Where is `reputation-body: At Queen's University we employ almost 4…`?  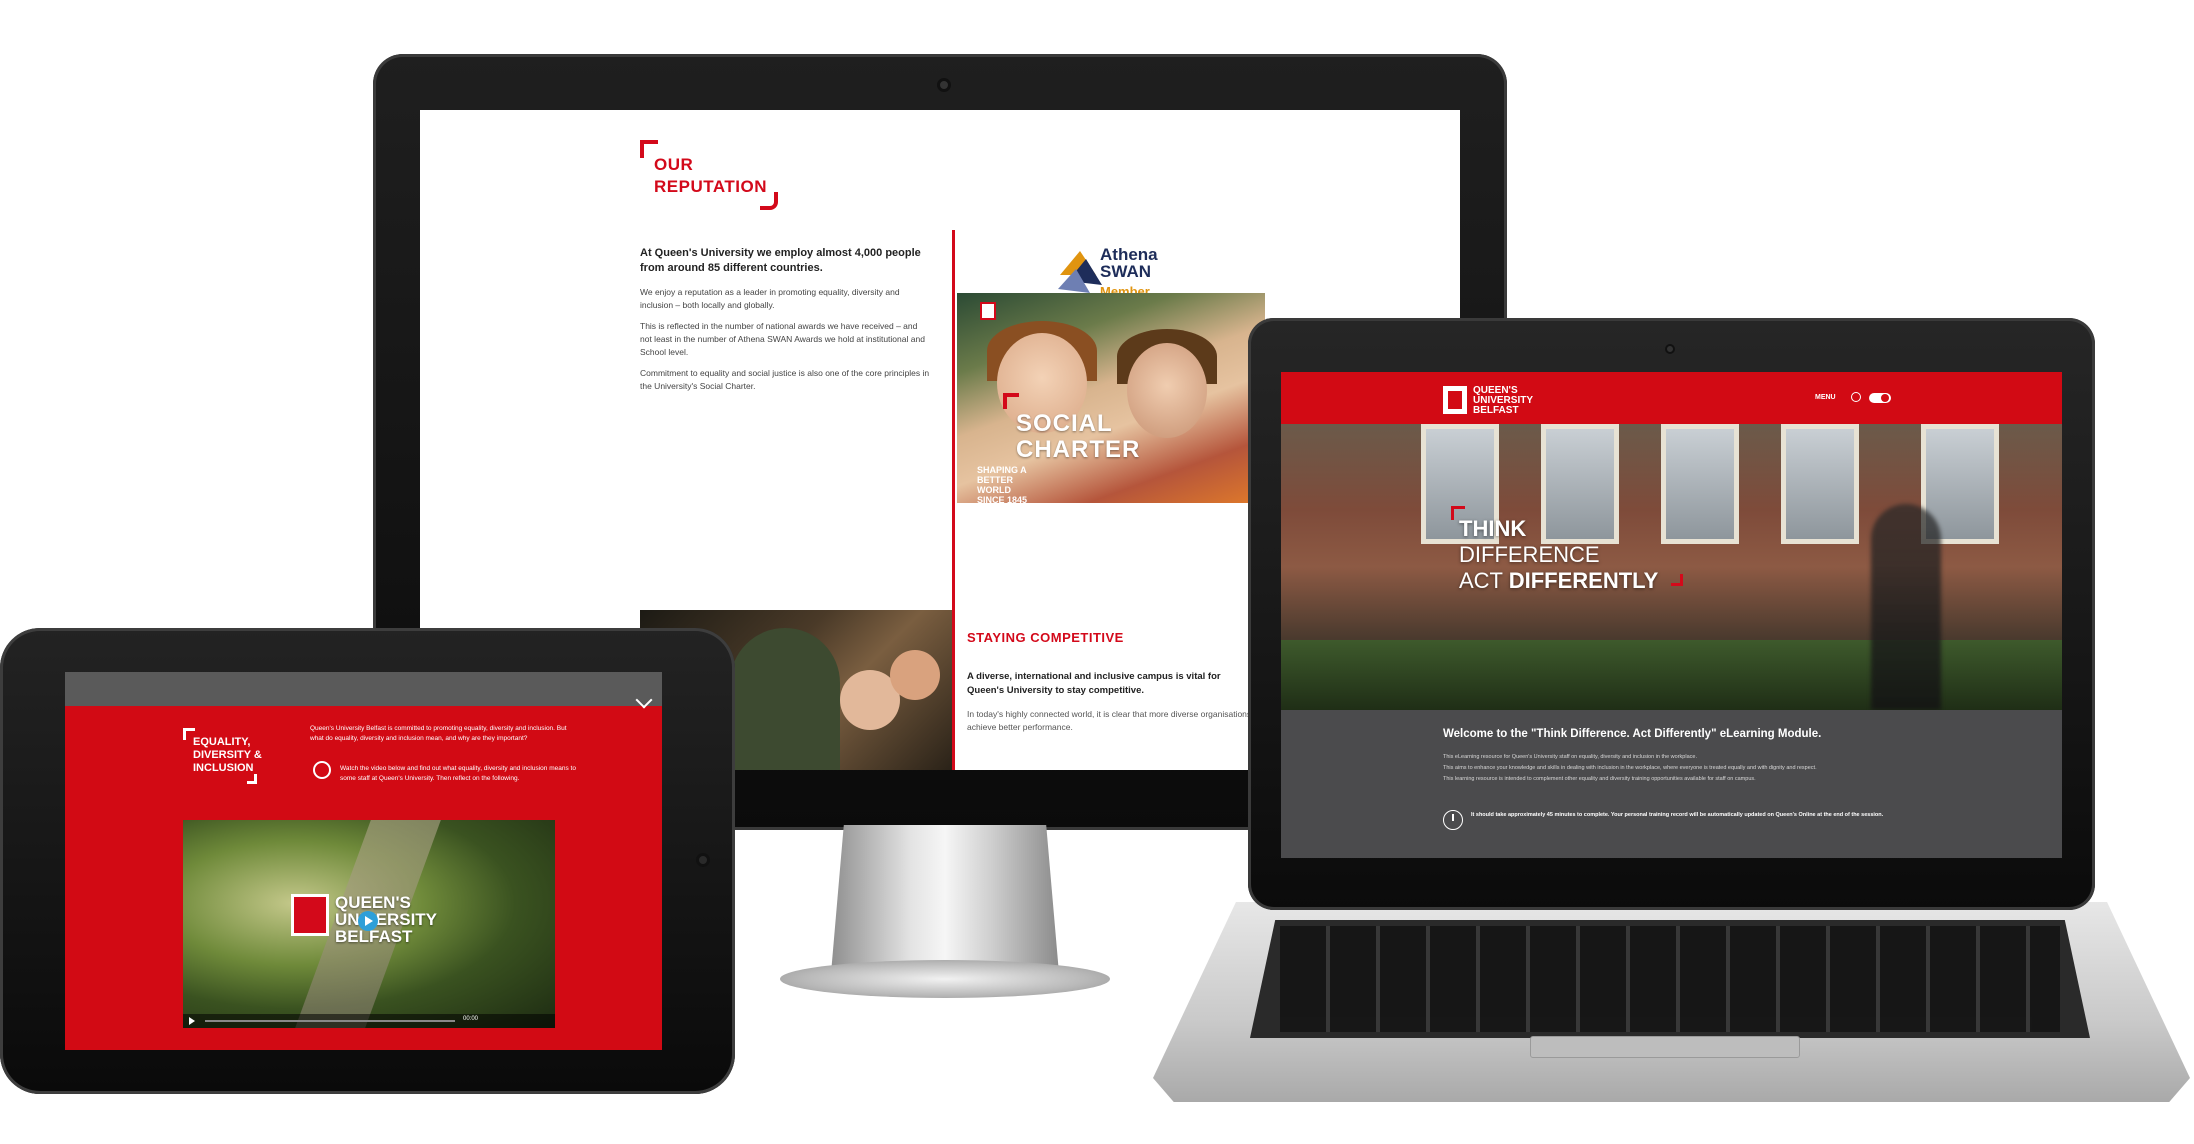
reputation-body: At Queen's University we employ almost 4… is located at coordinates (785, 323).